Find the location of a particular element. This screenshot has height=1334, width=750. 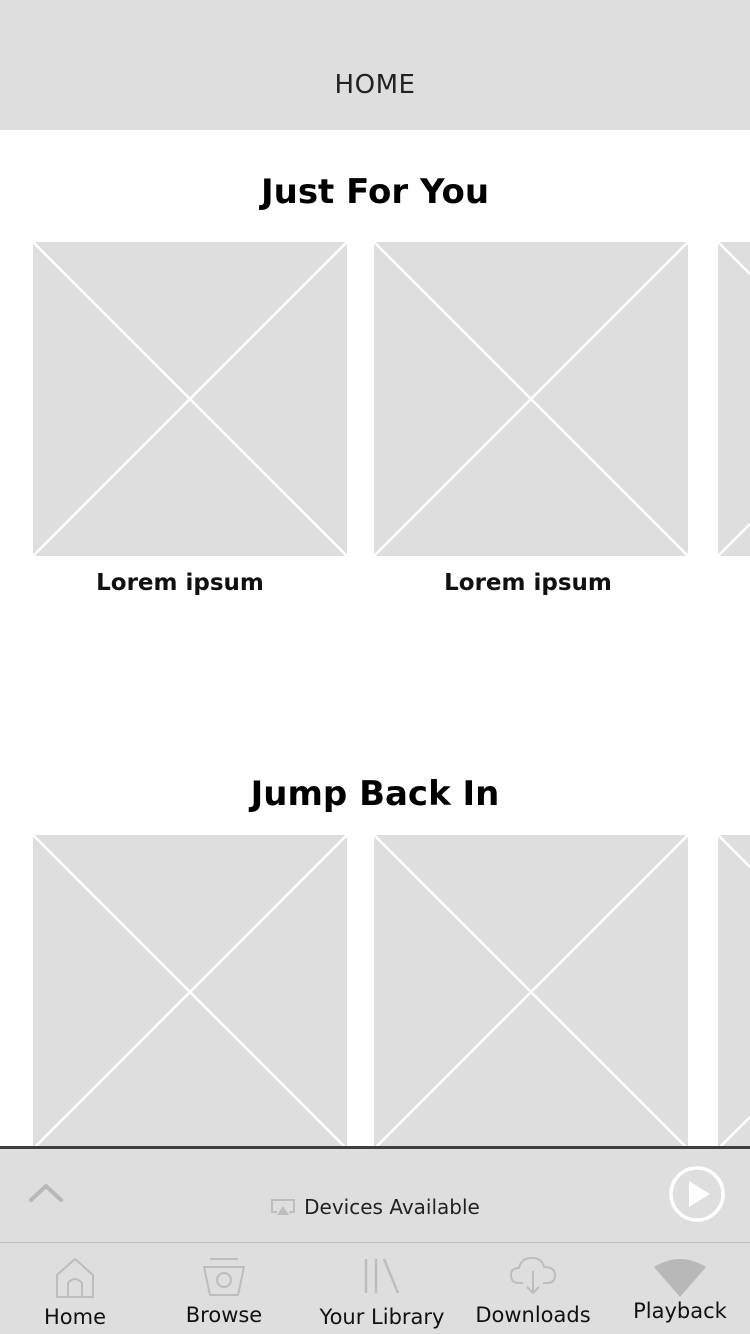

tab-label: Home is located at coordinates (74, 1317).